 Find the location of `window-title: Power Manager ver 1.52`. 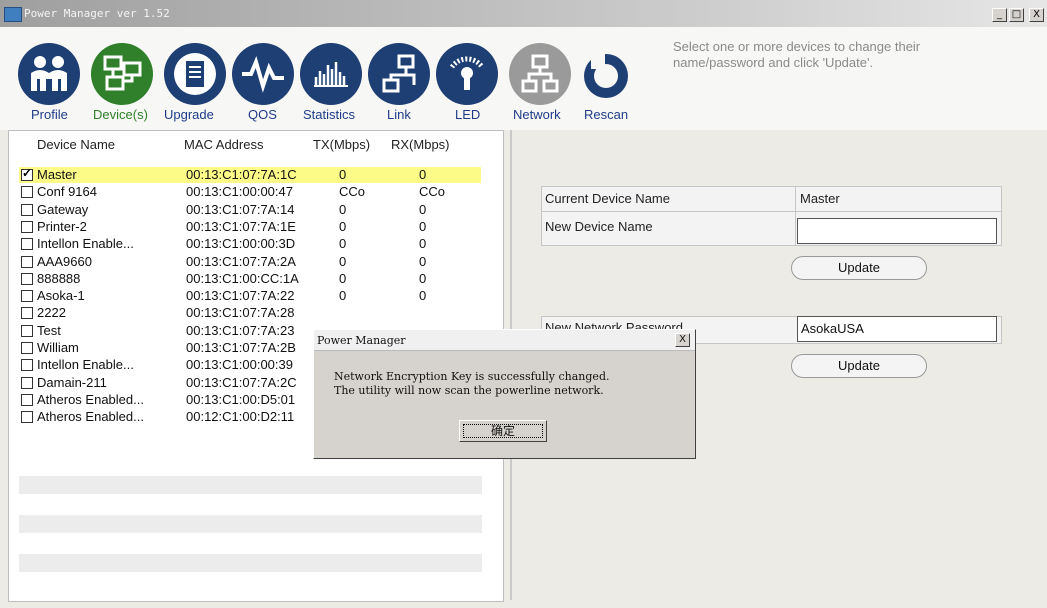

window-title: Power Manager ver 1.52 is located at coordinates (97, 13).